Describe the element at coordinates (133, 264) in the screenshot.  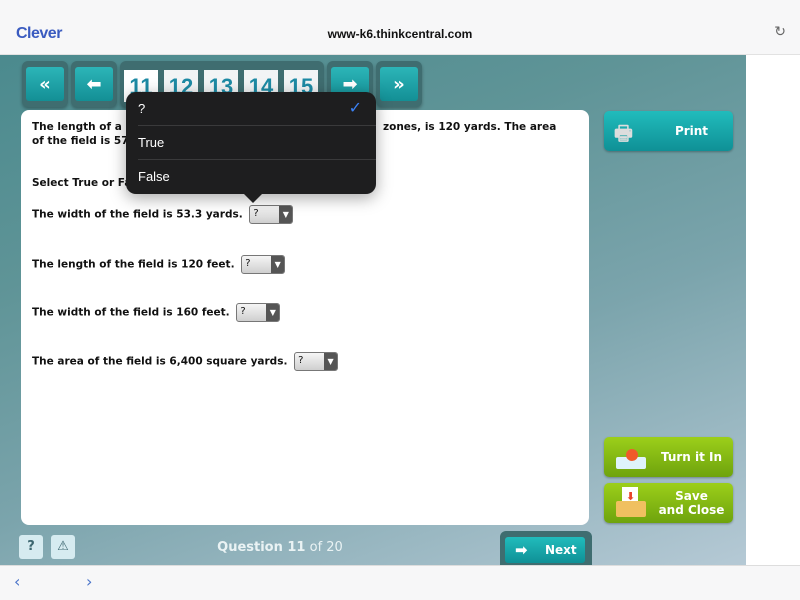
I see `statement-text: The length of the field is 120 feet.` at that location.